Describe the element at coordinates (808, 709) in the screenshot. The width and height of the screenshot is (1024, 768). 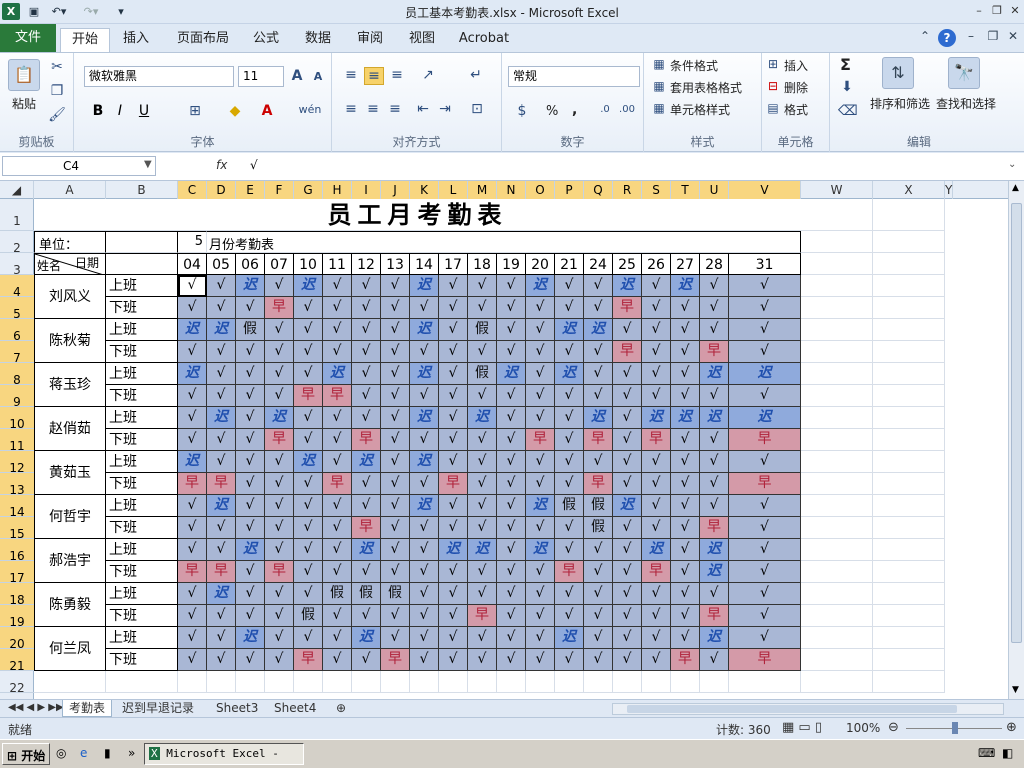
I see `horizontal-scrollbar` at that location.